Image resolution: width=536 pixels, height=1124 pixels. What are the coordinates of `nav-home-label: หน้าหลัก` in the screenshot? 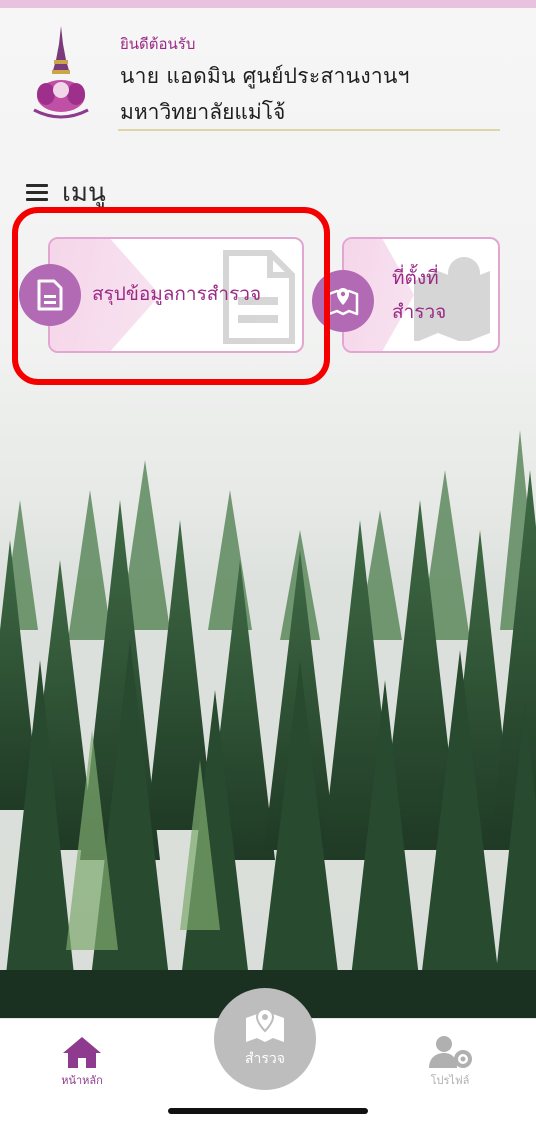 It's located at (82, 1080).